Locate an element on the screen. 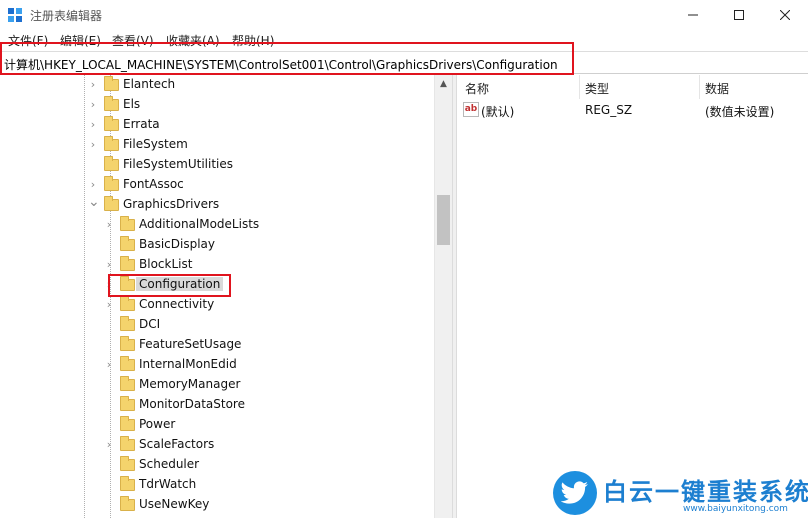 This screenshot has width=808, height=518. tree-item: FileSystemUtilities is located at coordinates (217, 165).